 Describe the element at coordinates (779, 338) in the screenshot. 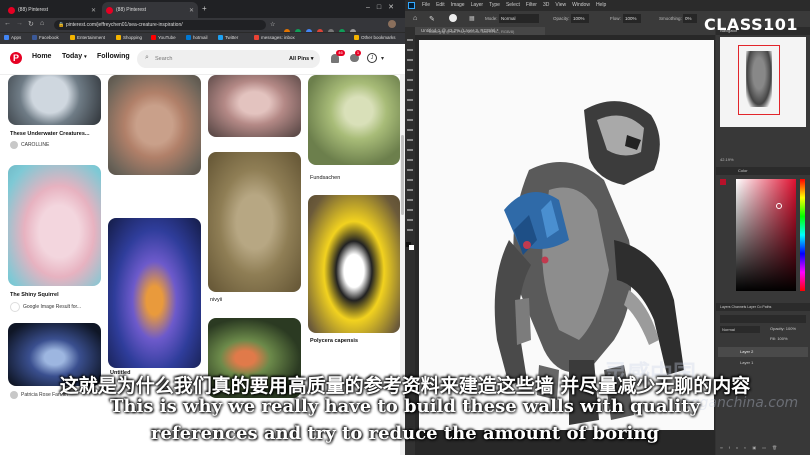

I see `layer-fill: Fill: 100%` at that location.